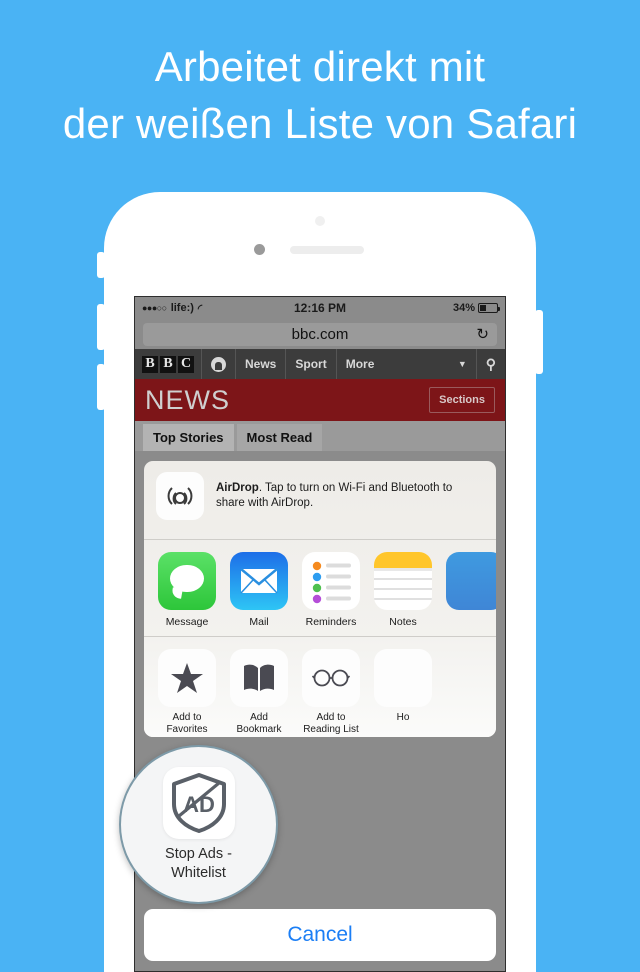  What do you see at coordinates (320, 123) in the screenshot?
I see `headline-line-2: der weißen Liste von Safari` at bounding box center [320, 123].